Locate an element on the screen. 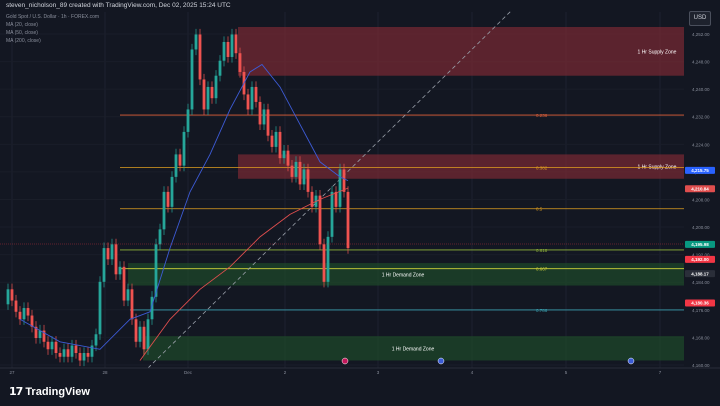  price-label-text: 4,192.00 is located at coordinates (700, 259).